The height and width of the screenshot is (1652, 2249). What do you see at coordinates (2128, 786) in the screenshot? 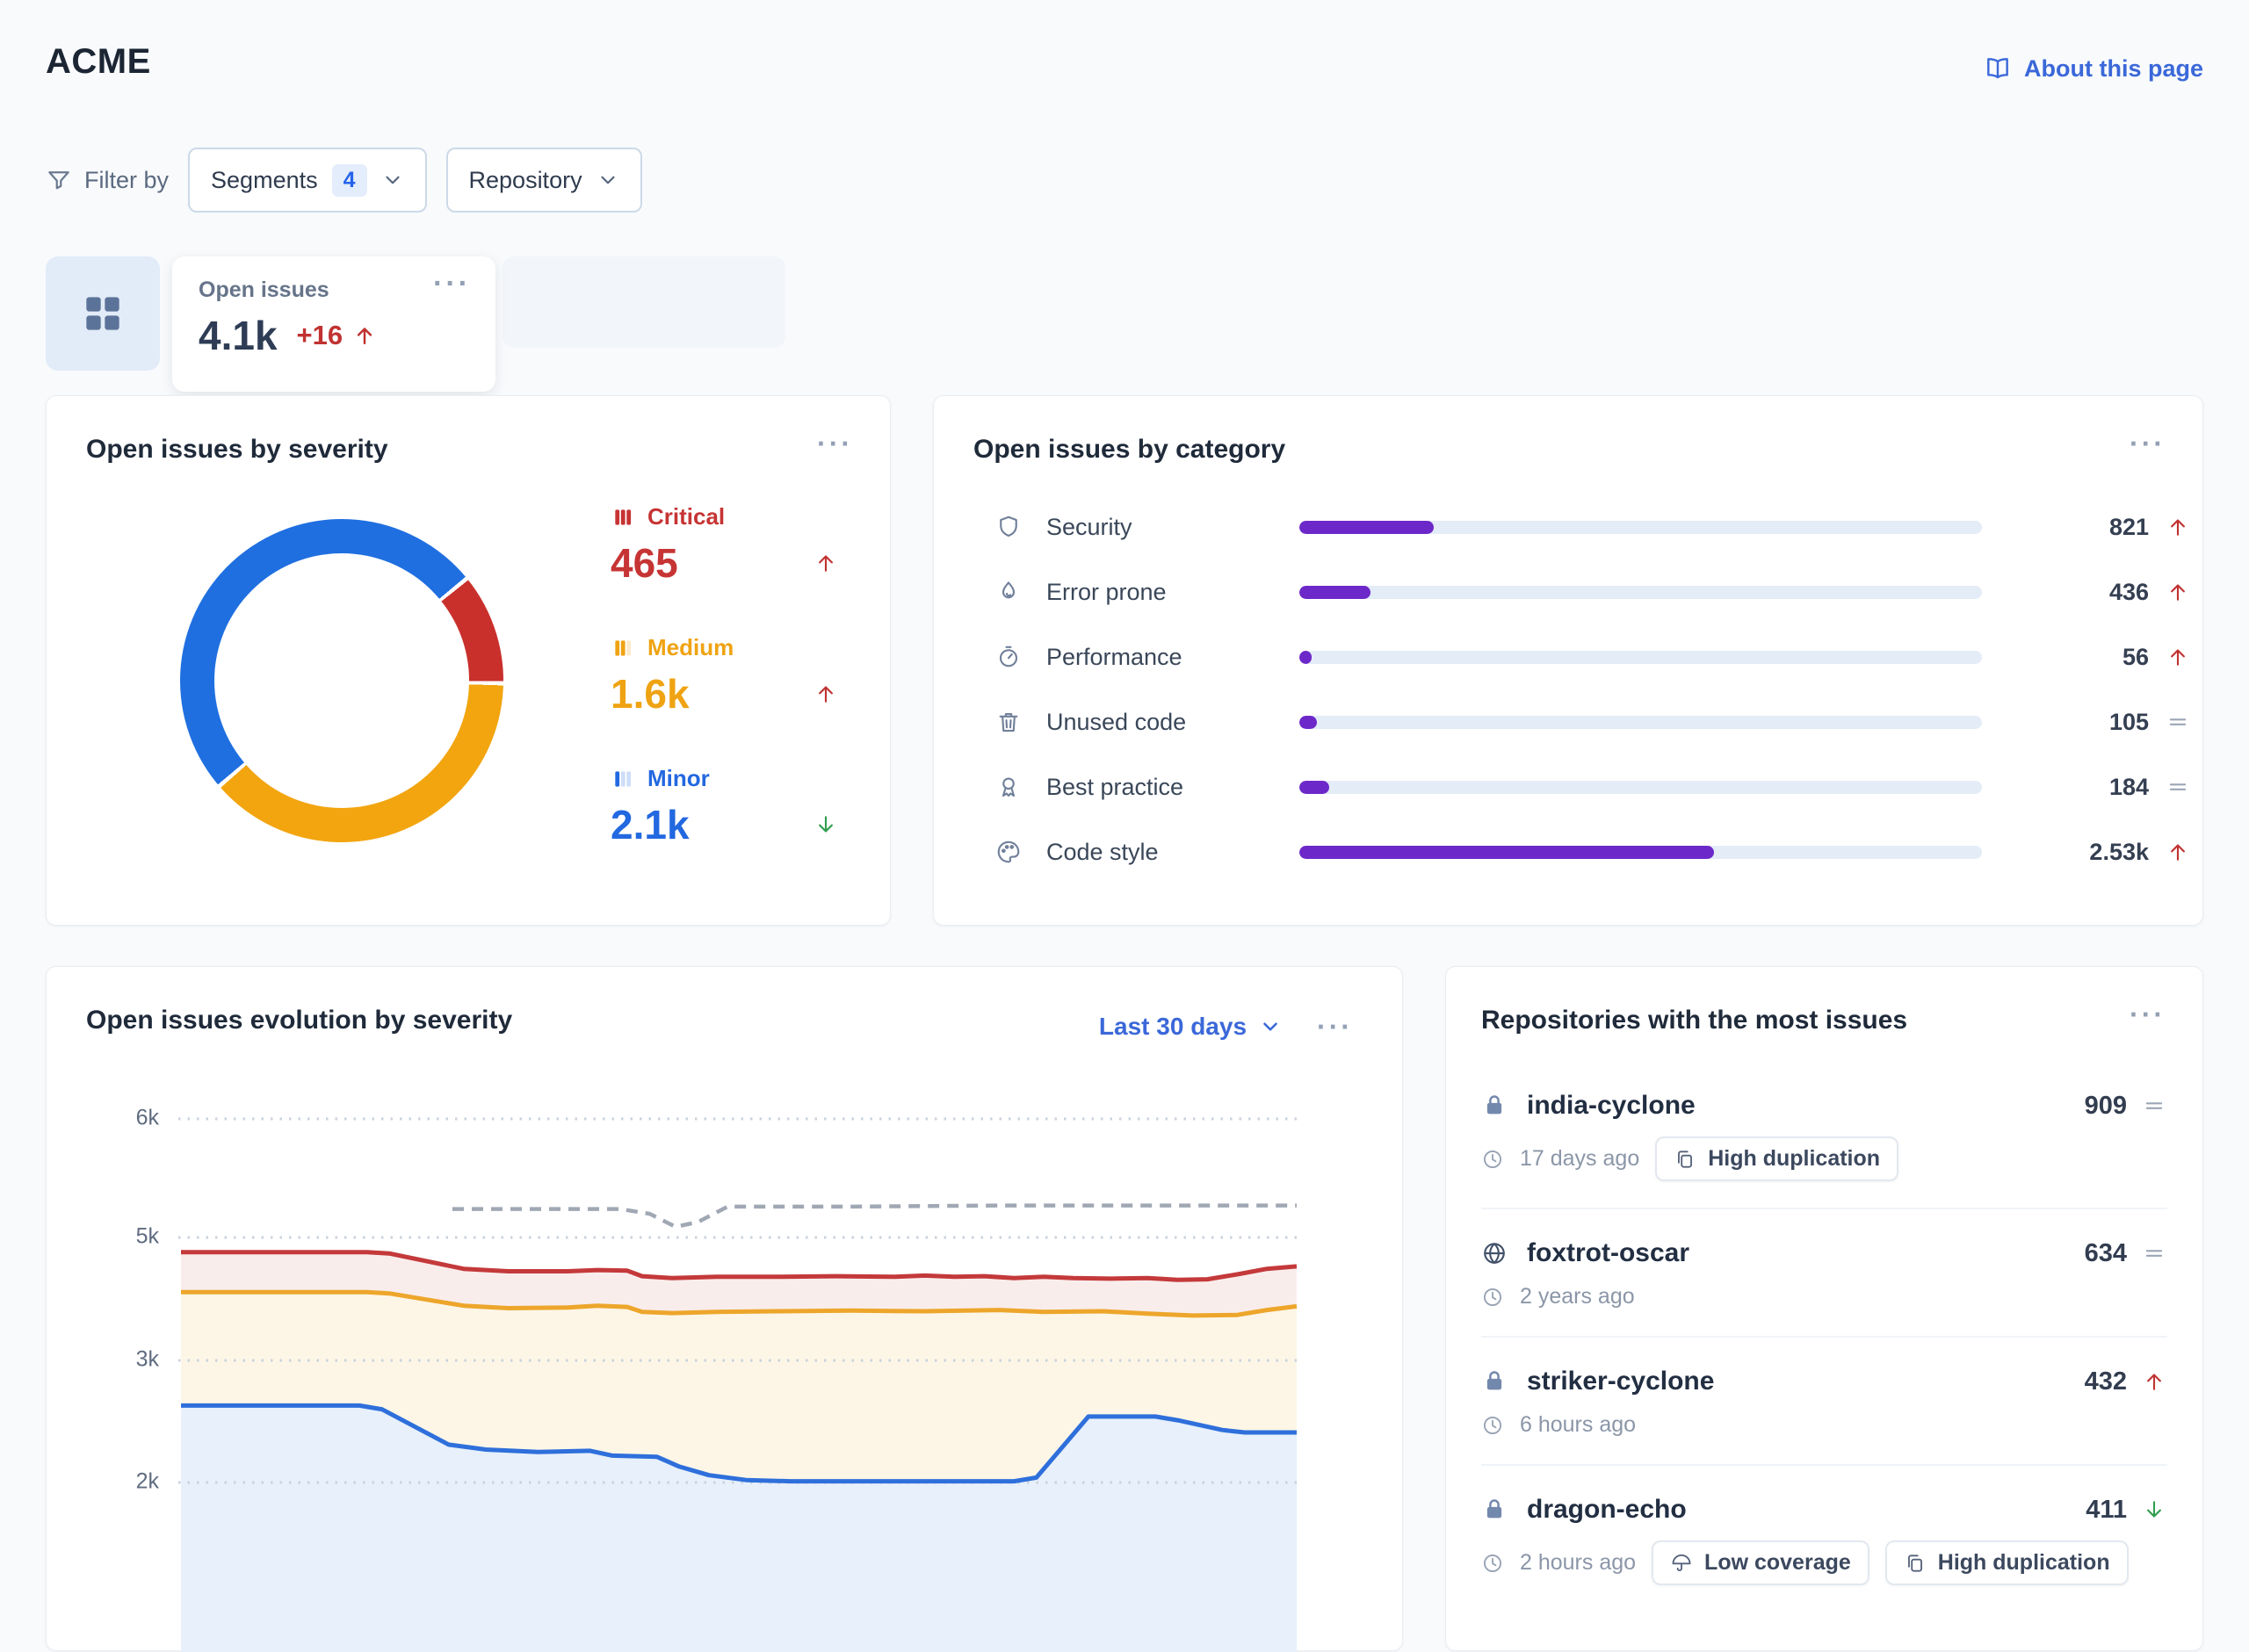
I see `category-value: 184` at bounding box center [2128, 786].